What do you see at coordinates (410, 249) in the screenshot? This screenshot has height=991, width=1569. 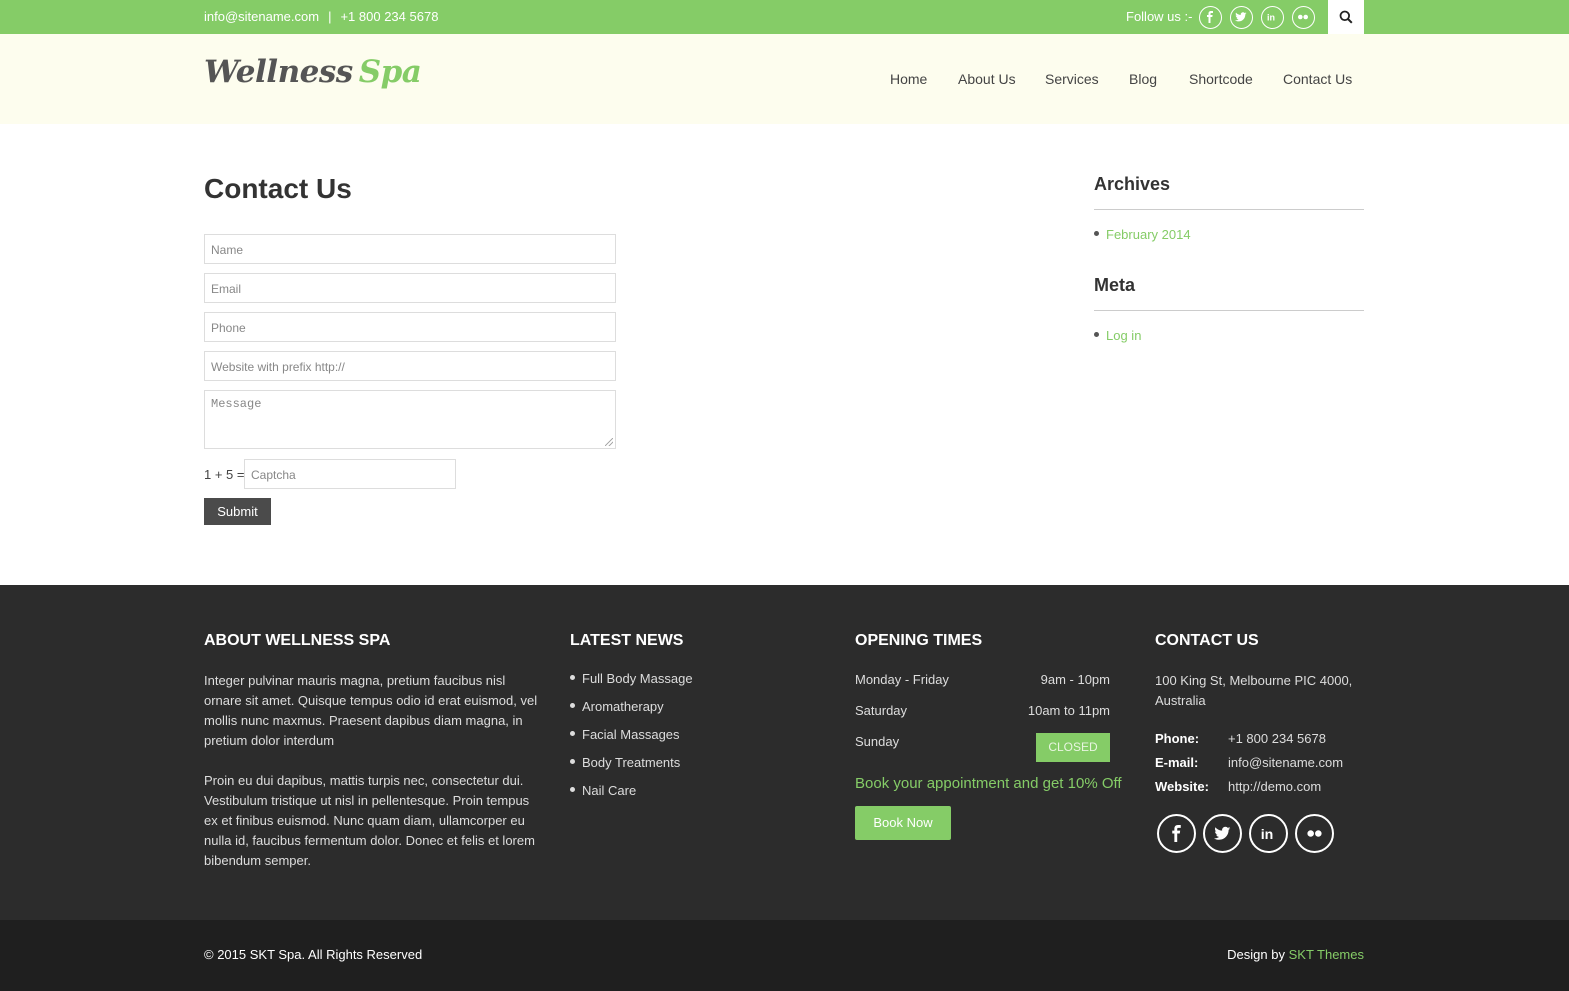 I see `name-field: Name` at bounding box center [410, 249].